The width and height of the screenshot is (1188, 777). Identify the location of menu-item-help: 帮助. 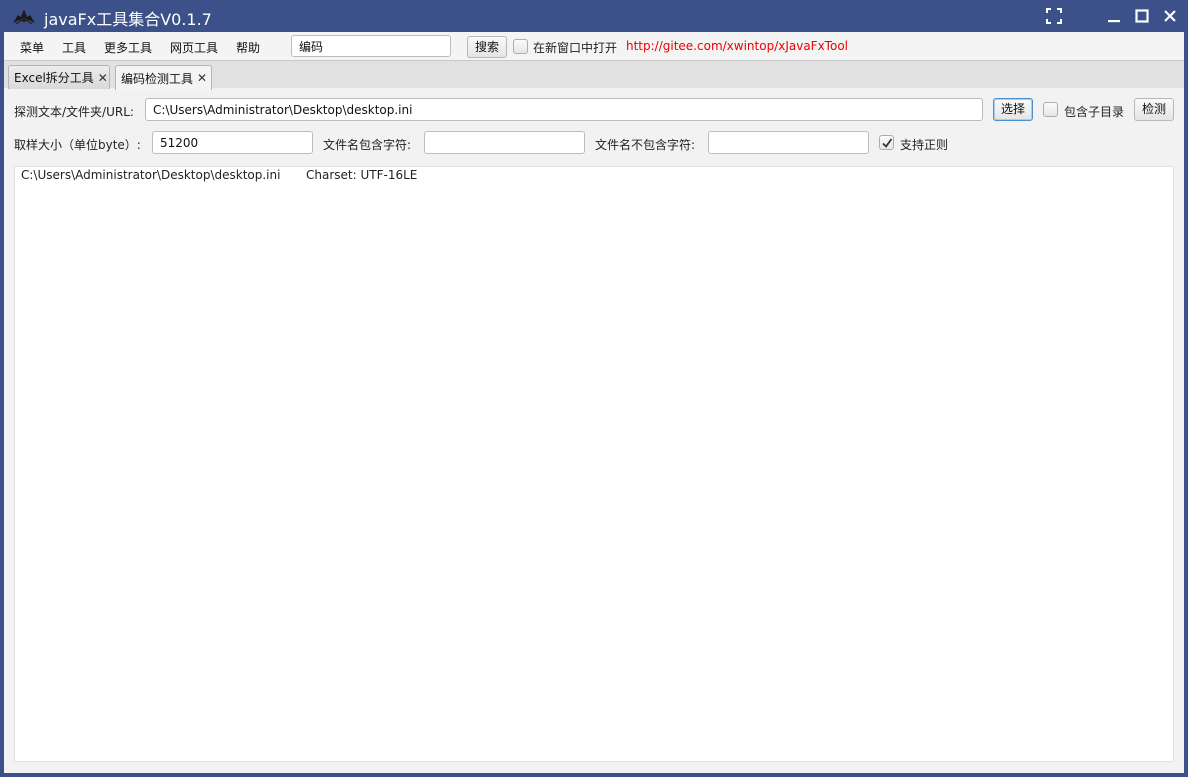
(248, 47).